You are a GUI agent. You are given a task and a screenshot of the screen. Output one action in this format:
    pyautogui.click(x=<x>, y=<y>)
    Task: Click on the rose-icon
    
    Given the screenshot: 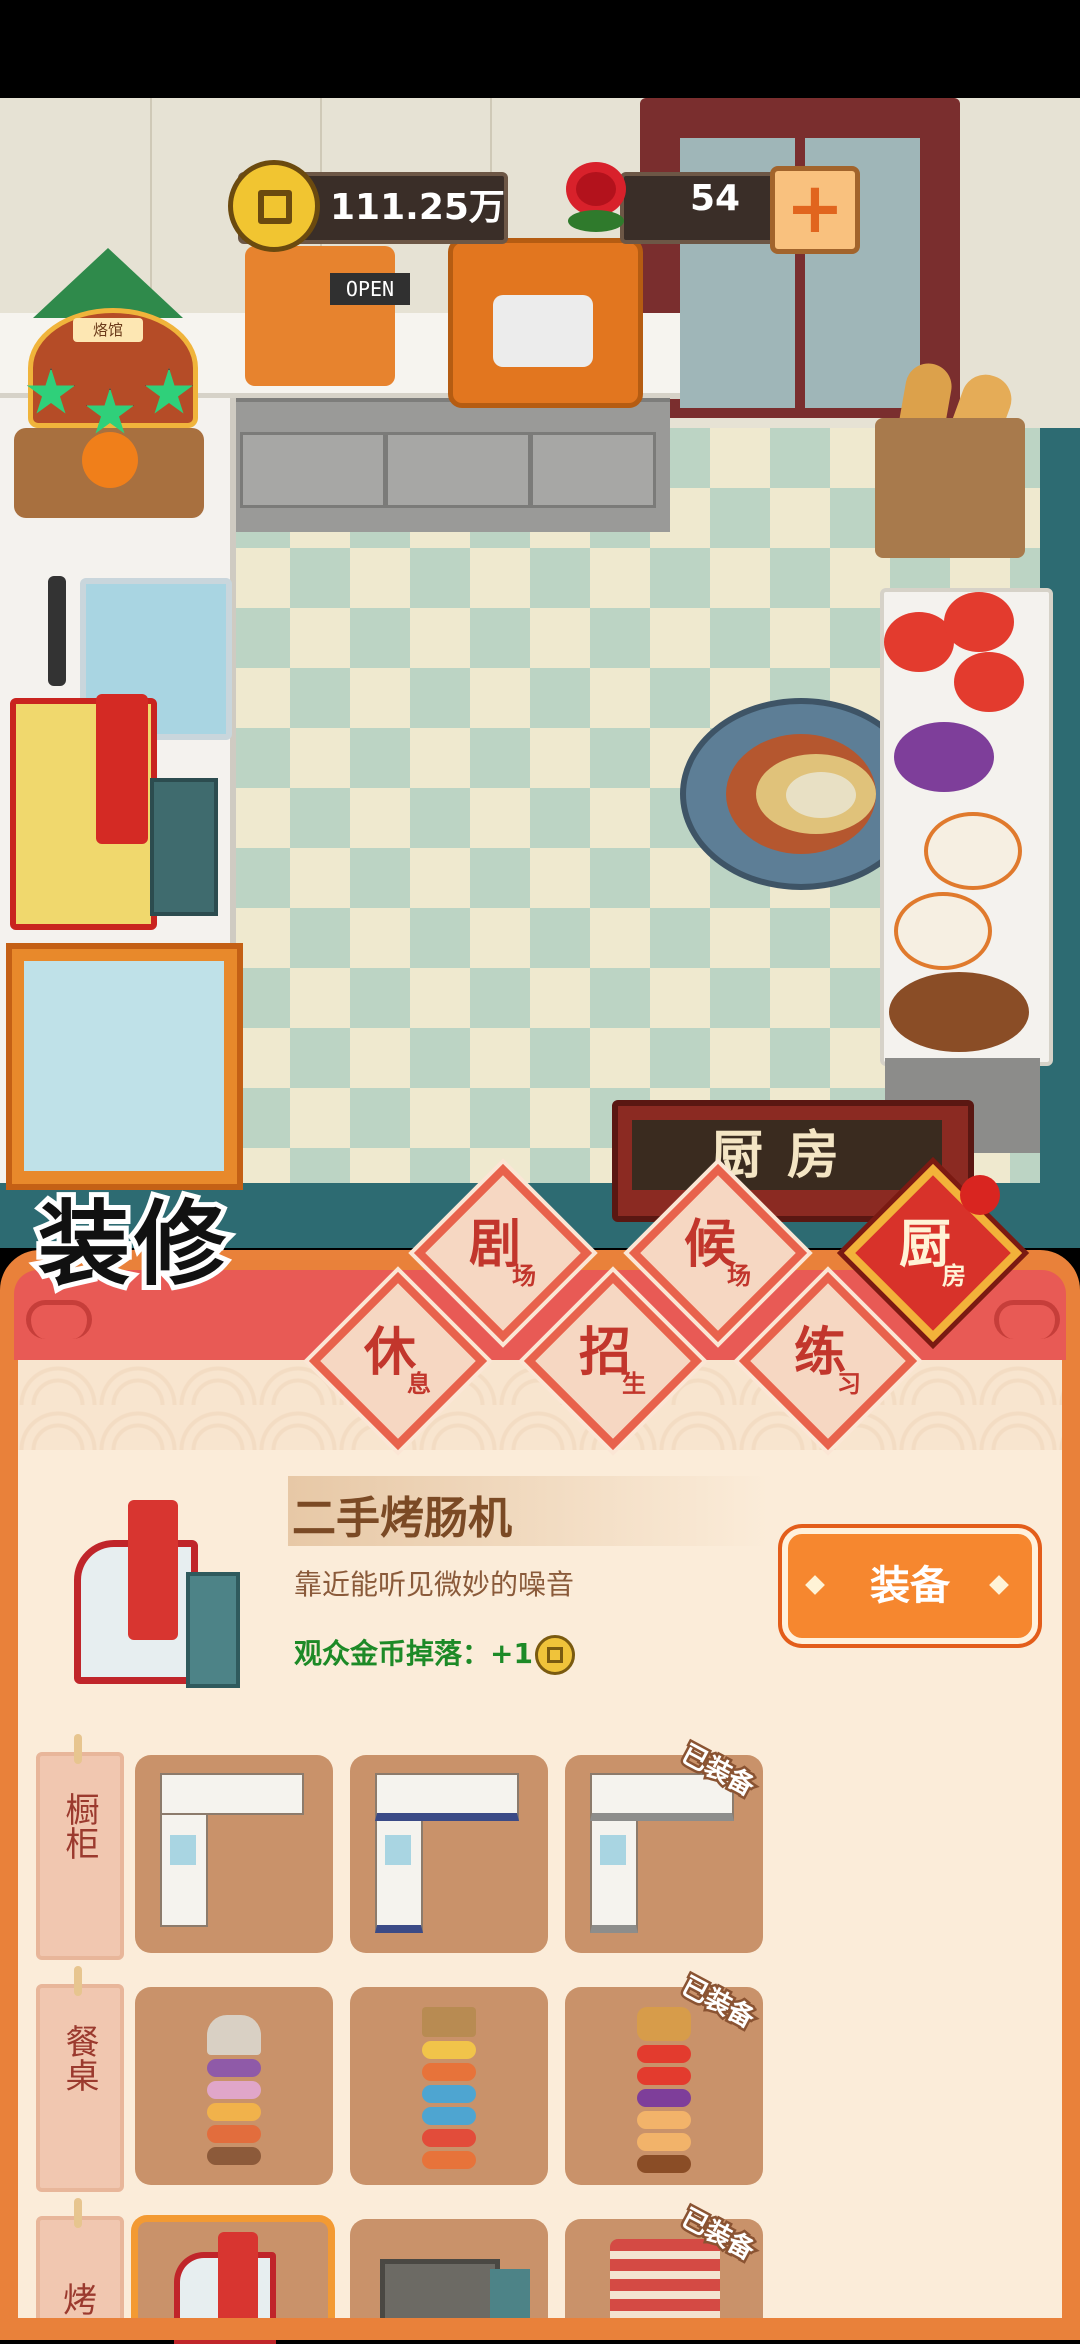 What is the action you would take?
    pyautogui.click(x=596, y=200)
    